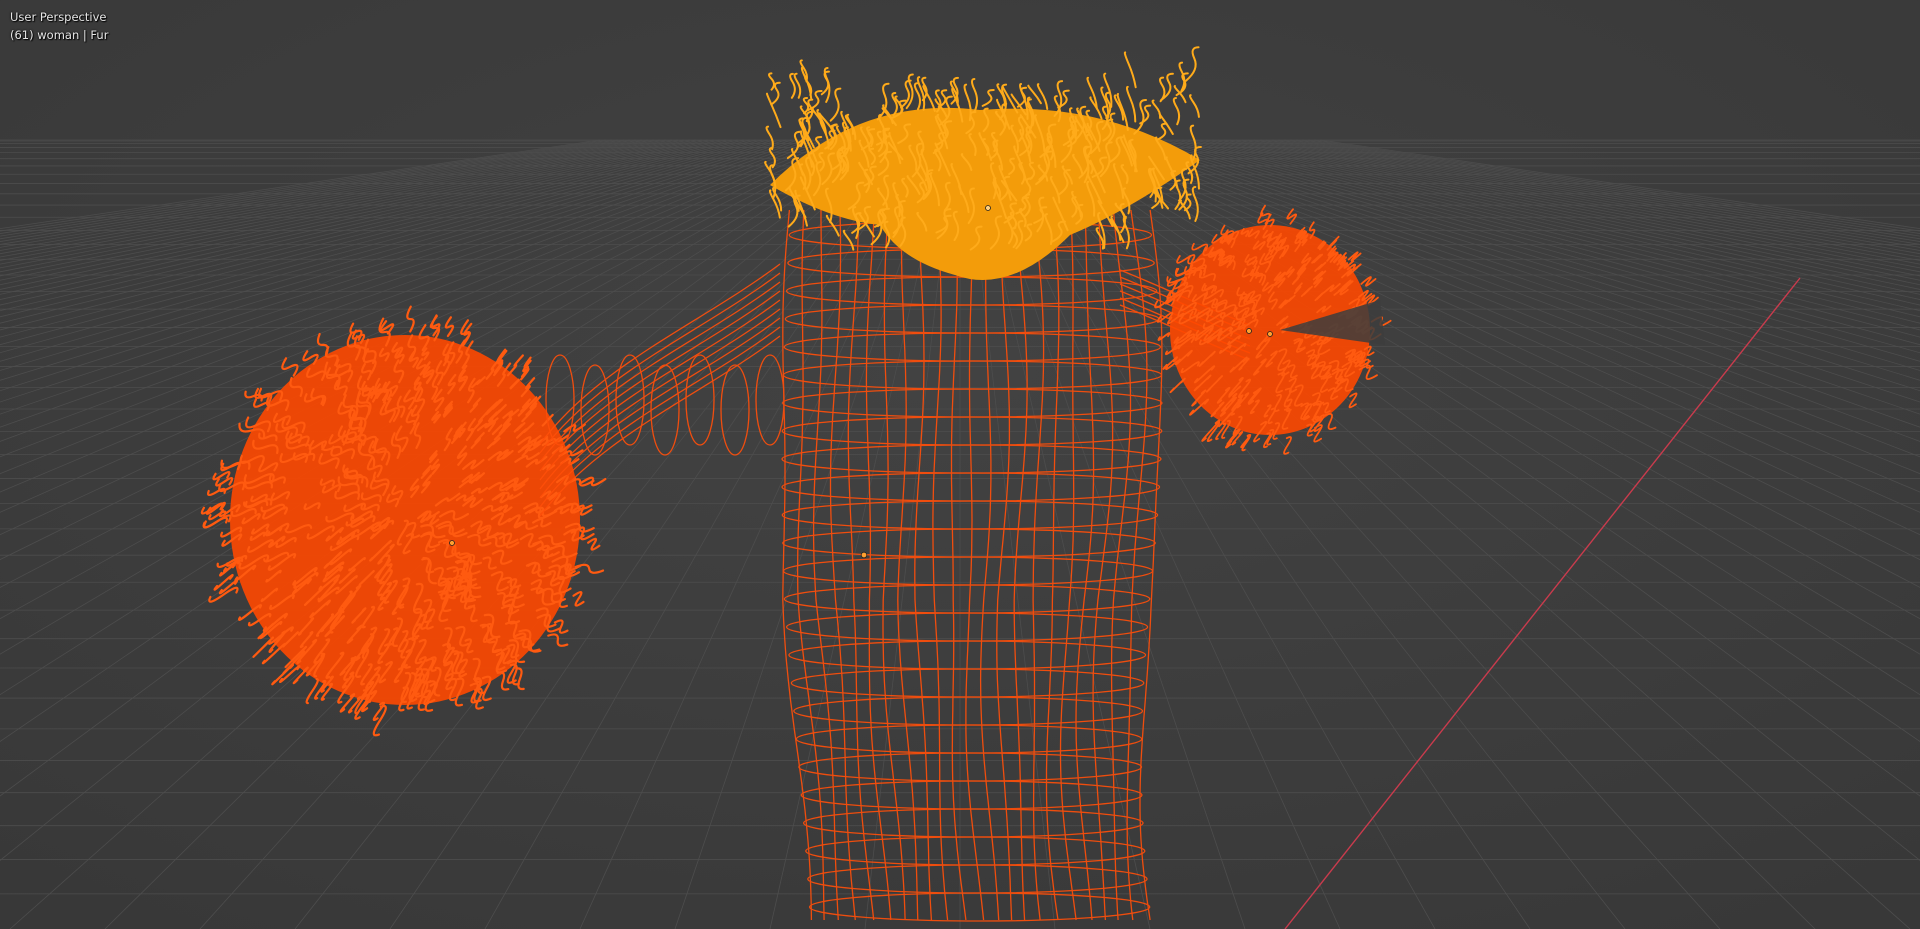  What do you see at coordinates (864, 555) in the screenshot?
I see `origin-point-body` at bounding box center [864, 555].